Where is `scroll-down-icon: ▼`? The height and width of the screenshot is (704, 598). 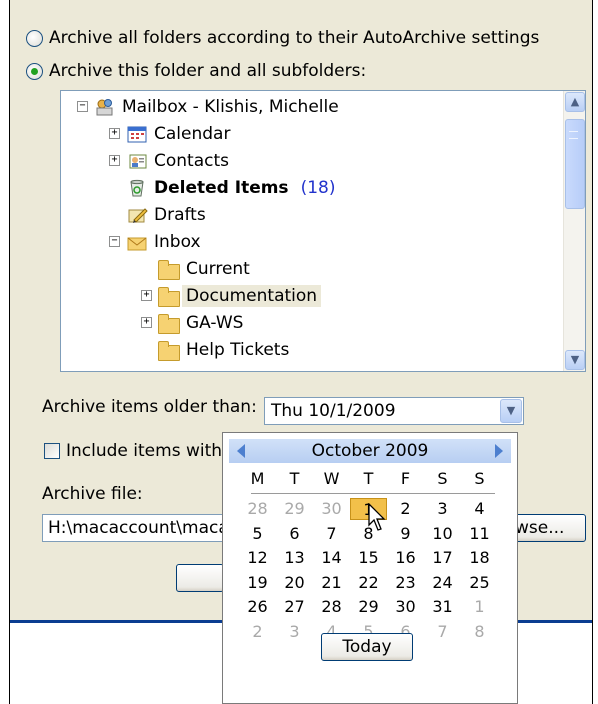
scroll-down-icon: ▼ is located at coordinates (575, 360).